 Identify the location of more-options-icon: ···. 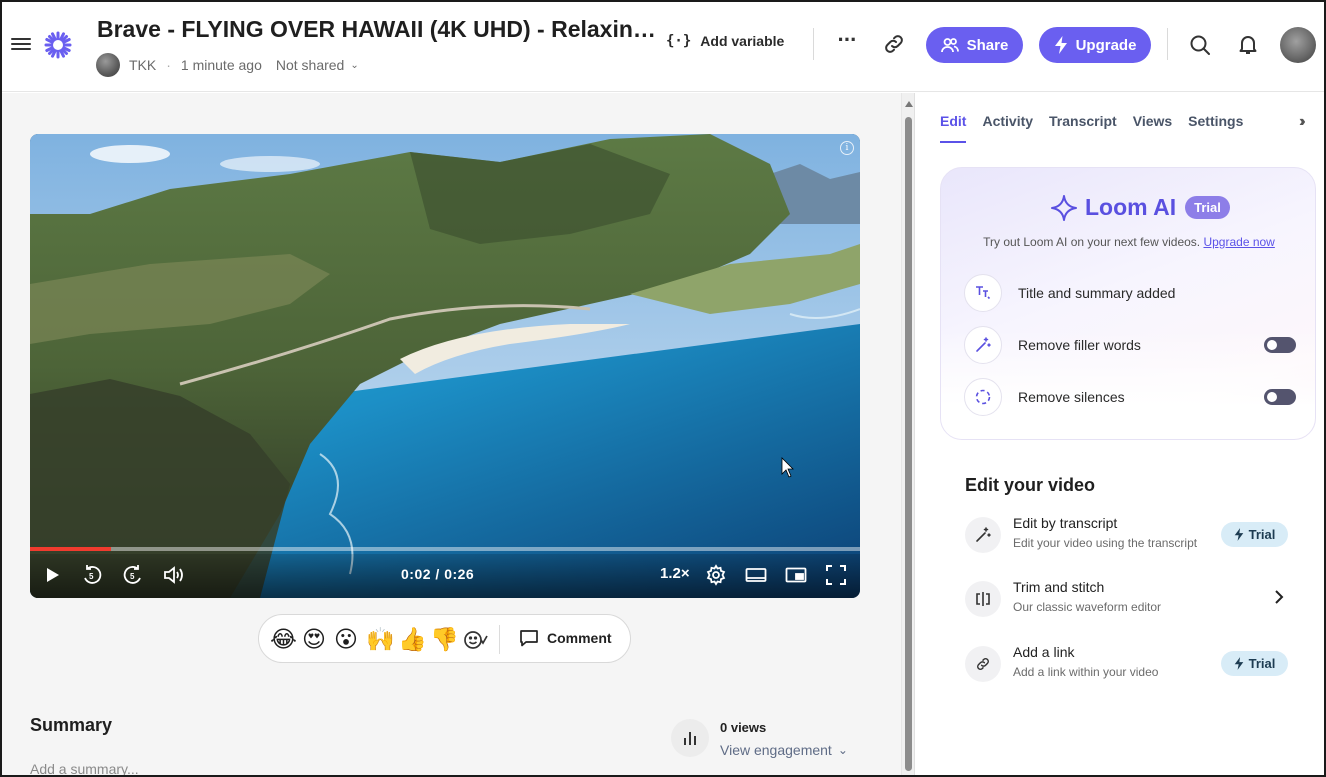
(847, 43).